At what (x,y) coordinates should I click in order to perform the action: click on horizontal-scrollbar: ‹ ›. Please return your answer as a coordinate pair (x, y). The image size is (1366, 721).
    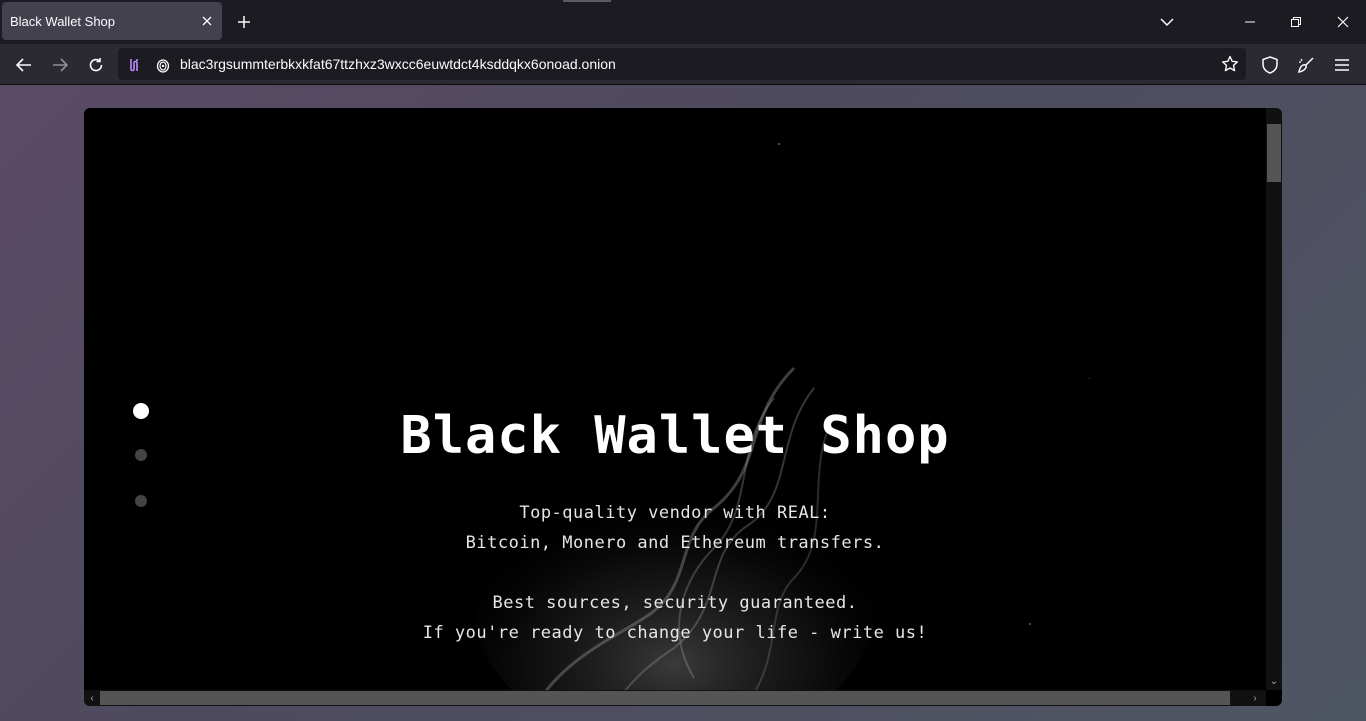
    Looking at the image, I should click on (675, 698).